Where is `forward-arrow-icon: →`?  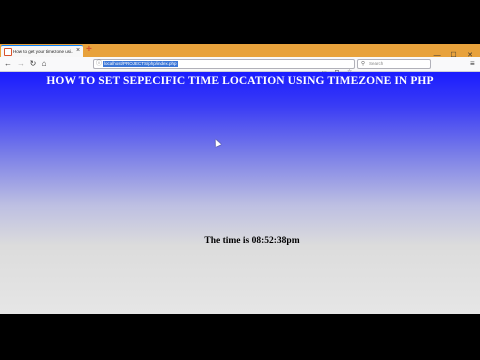
forward-arrow-icon: → is located at coordinates (21, 64).